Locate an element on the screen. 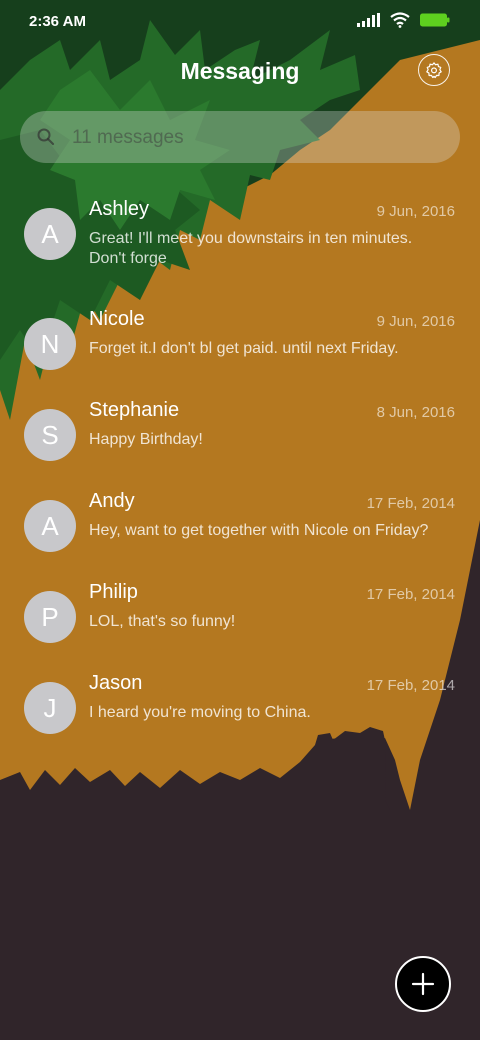 This screenshot has height=1040, width=480. status-bar: 2:36 AM is located at coordinates (240, 22).